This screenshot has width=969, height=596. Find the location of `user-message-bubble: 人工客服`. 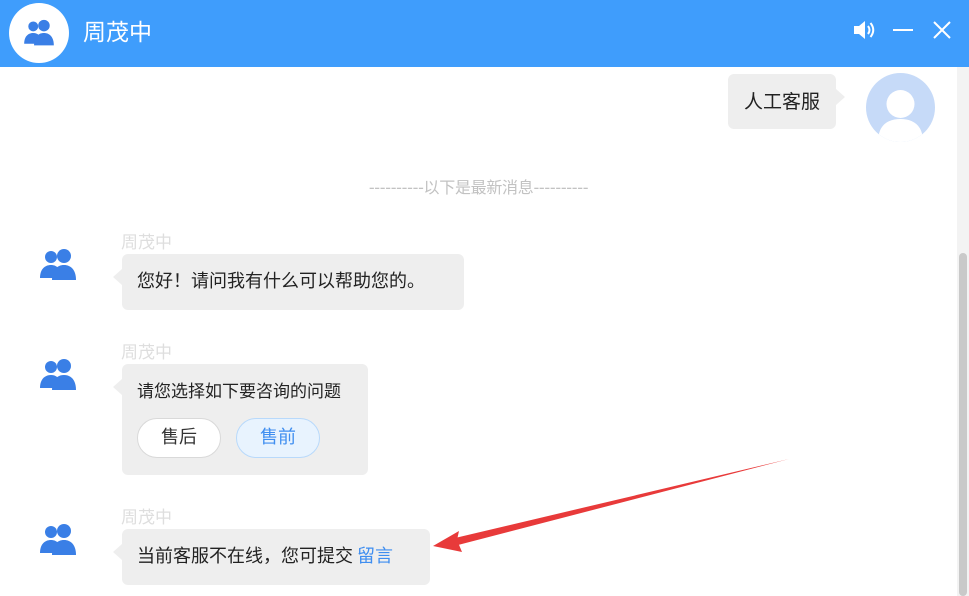

user-message-bubble: 人工客服 is located at coordinates (786, 101).